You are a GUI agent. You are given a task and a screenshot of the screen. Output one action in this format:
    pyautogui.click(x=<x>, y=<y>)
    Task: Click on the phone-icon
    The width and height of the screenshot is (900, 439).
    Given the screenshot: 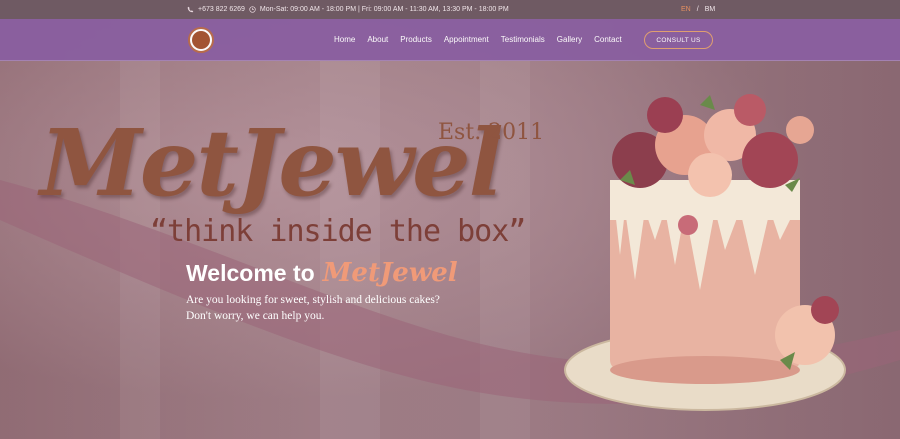 What is the action you would take?
    pyautogui.click(x=190, y=9)
    